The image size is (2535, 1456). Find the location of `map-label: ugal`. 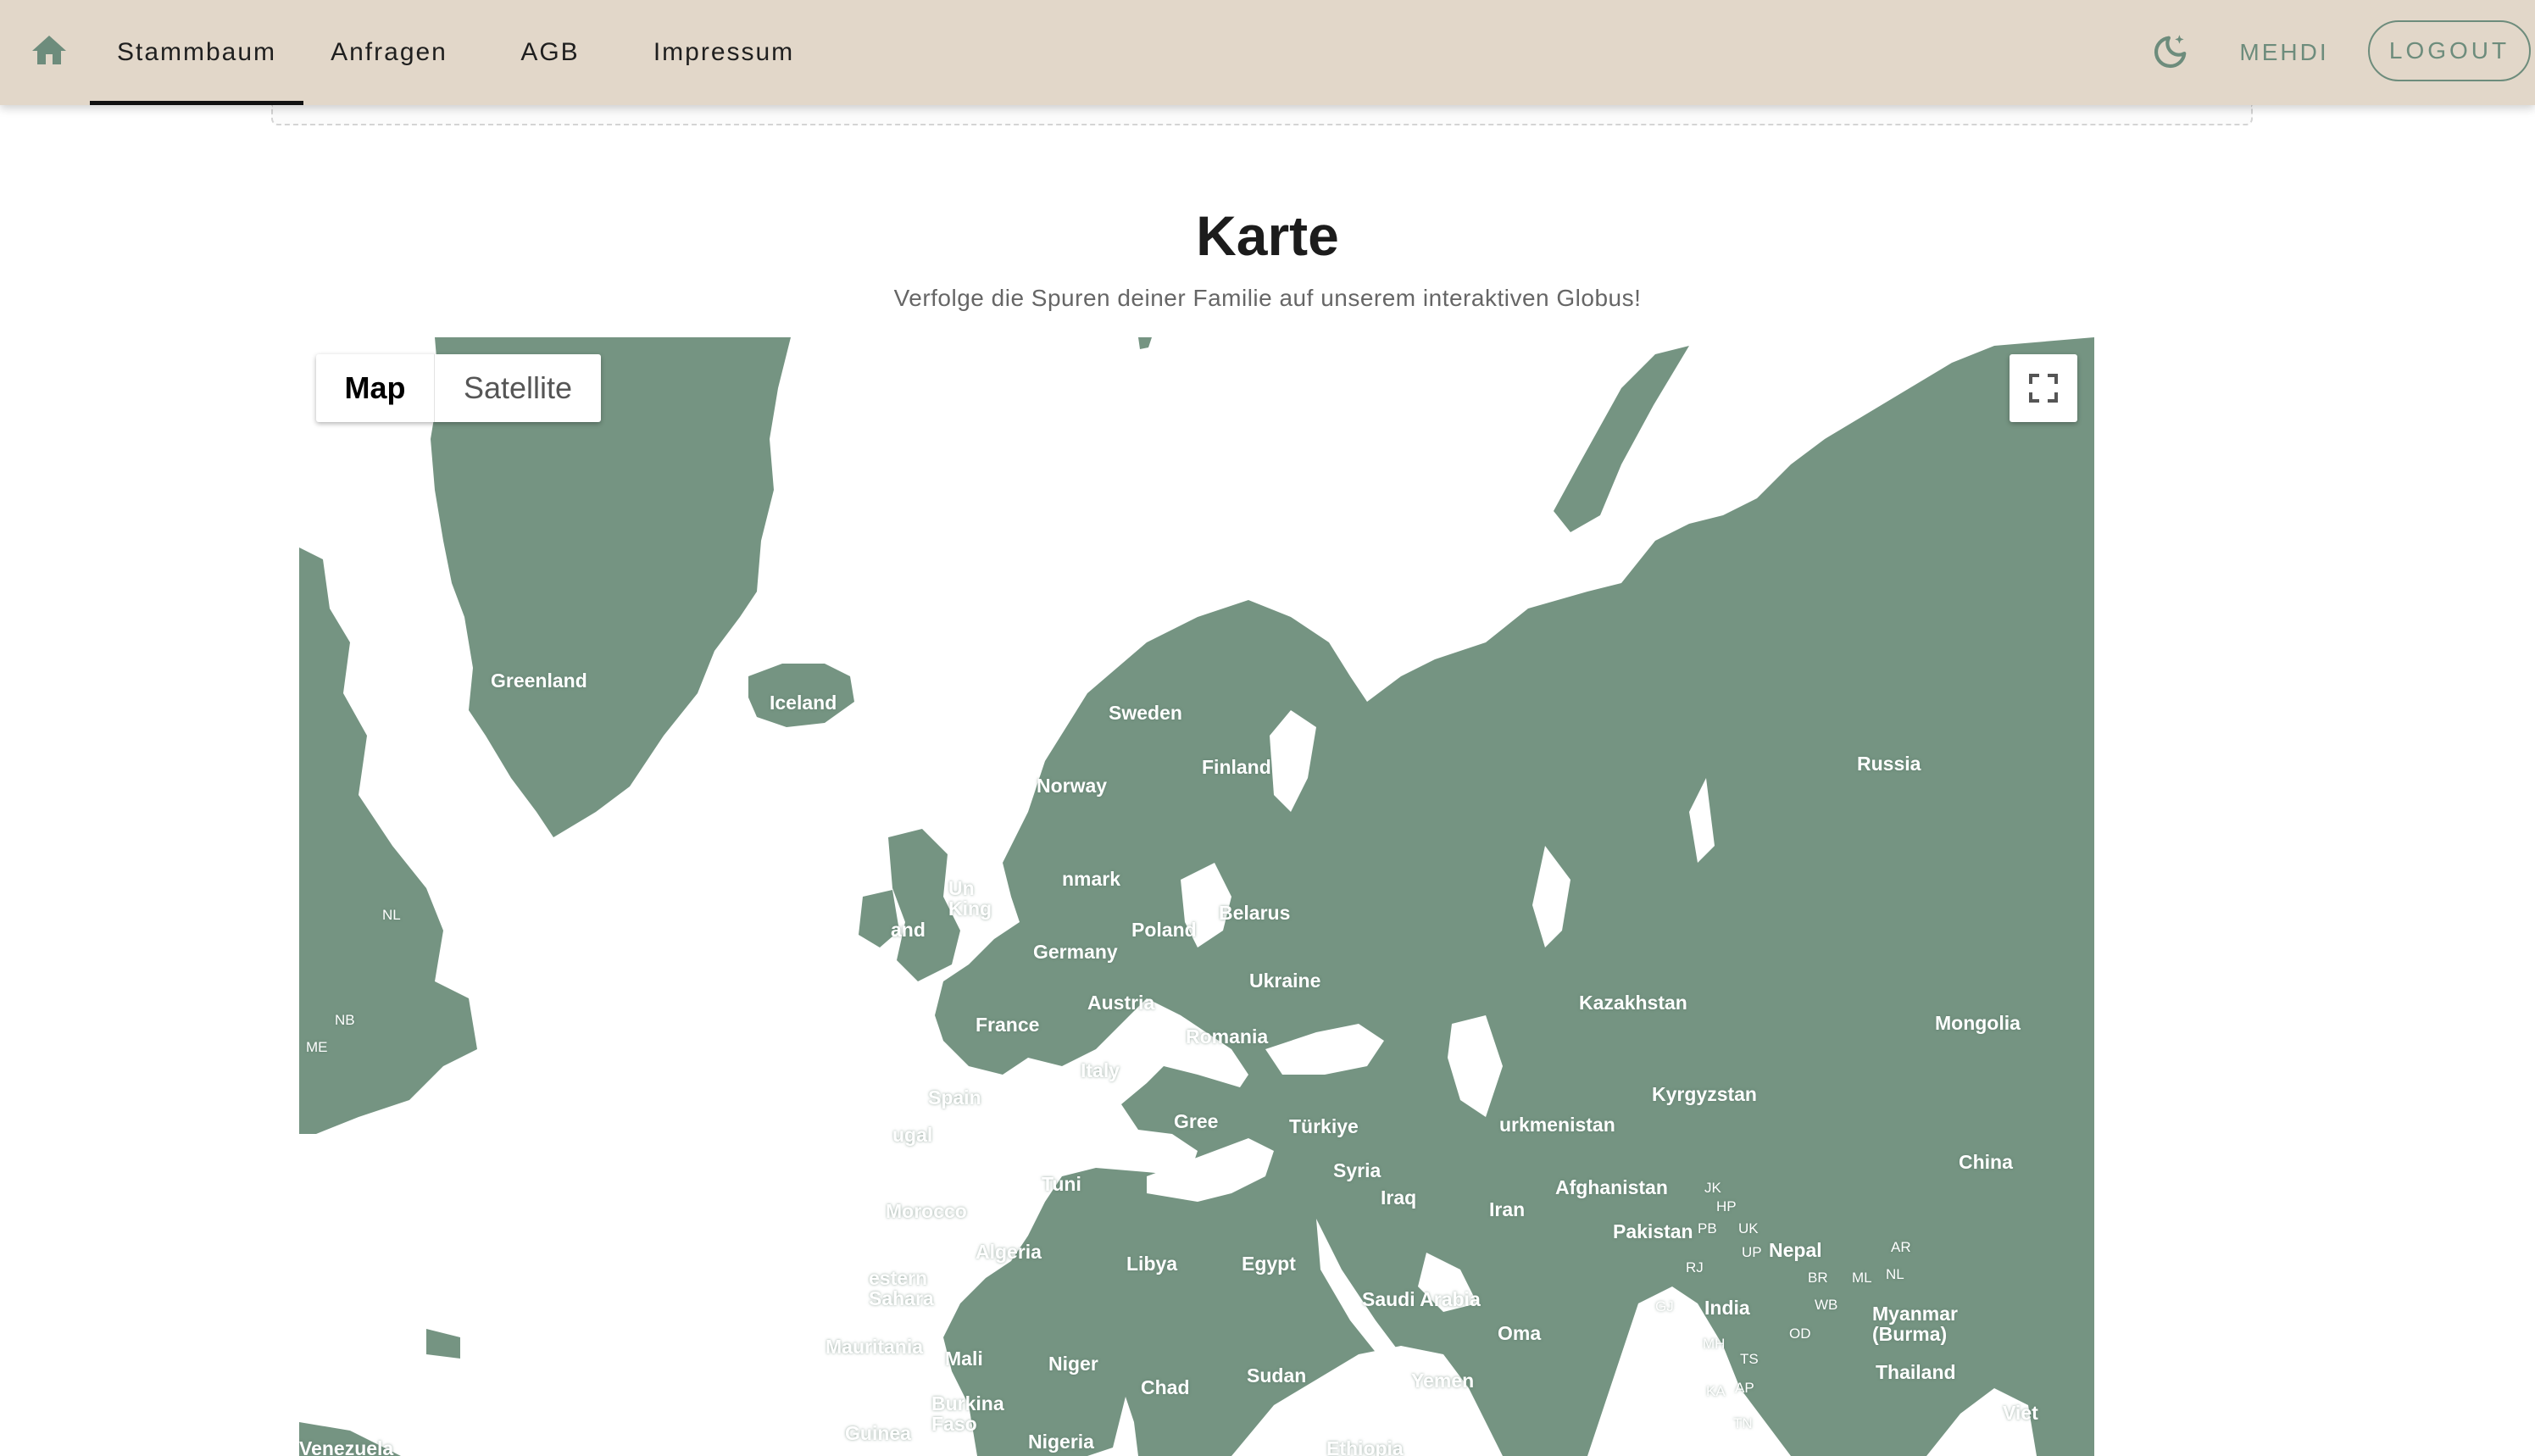

map-label: ugal is located at coordinates (912, 1135).